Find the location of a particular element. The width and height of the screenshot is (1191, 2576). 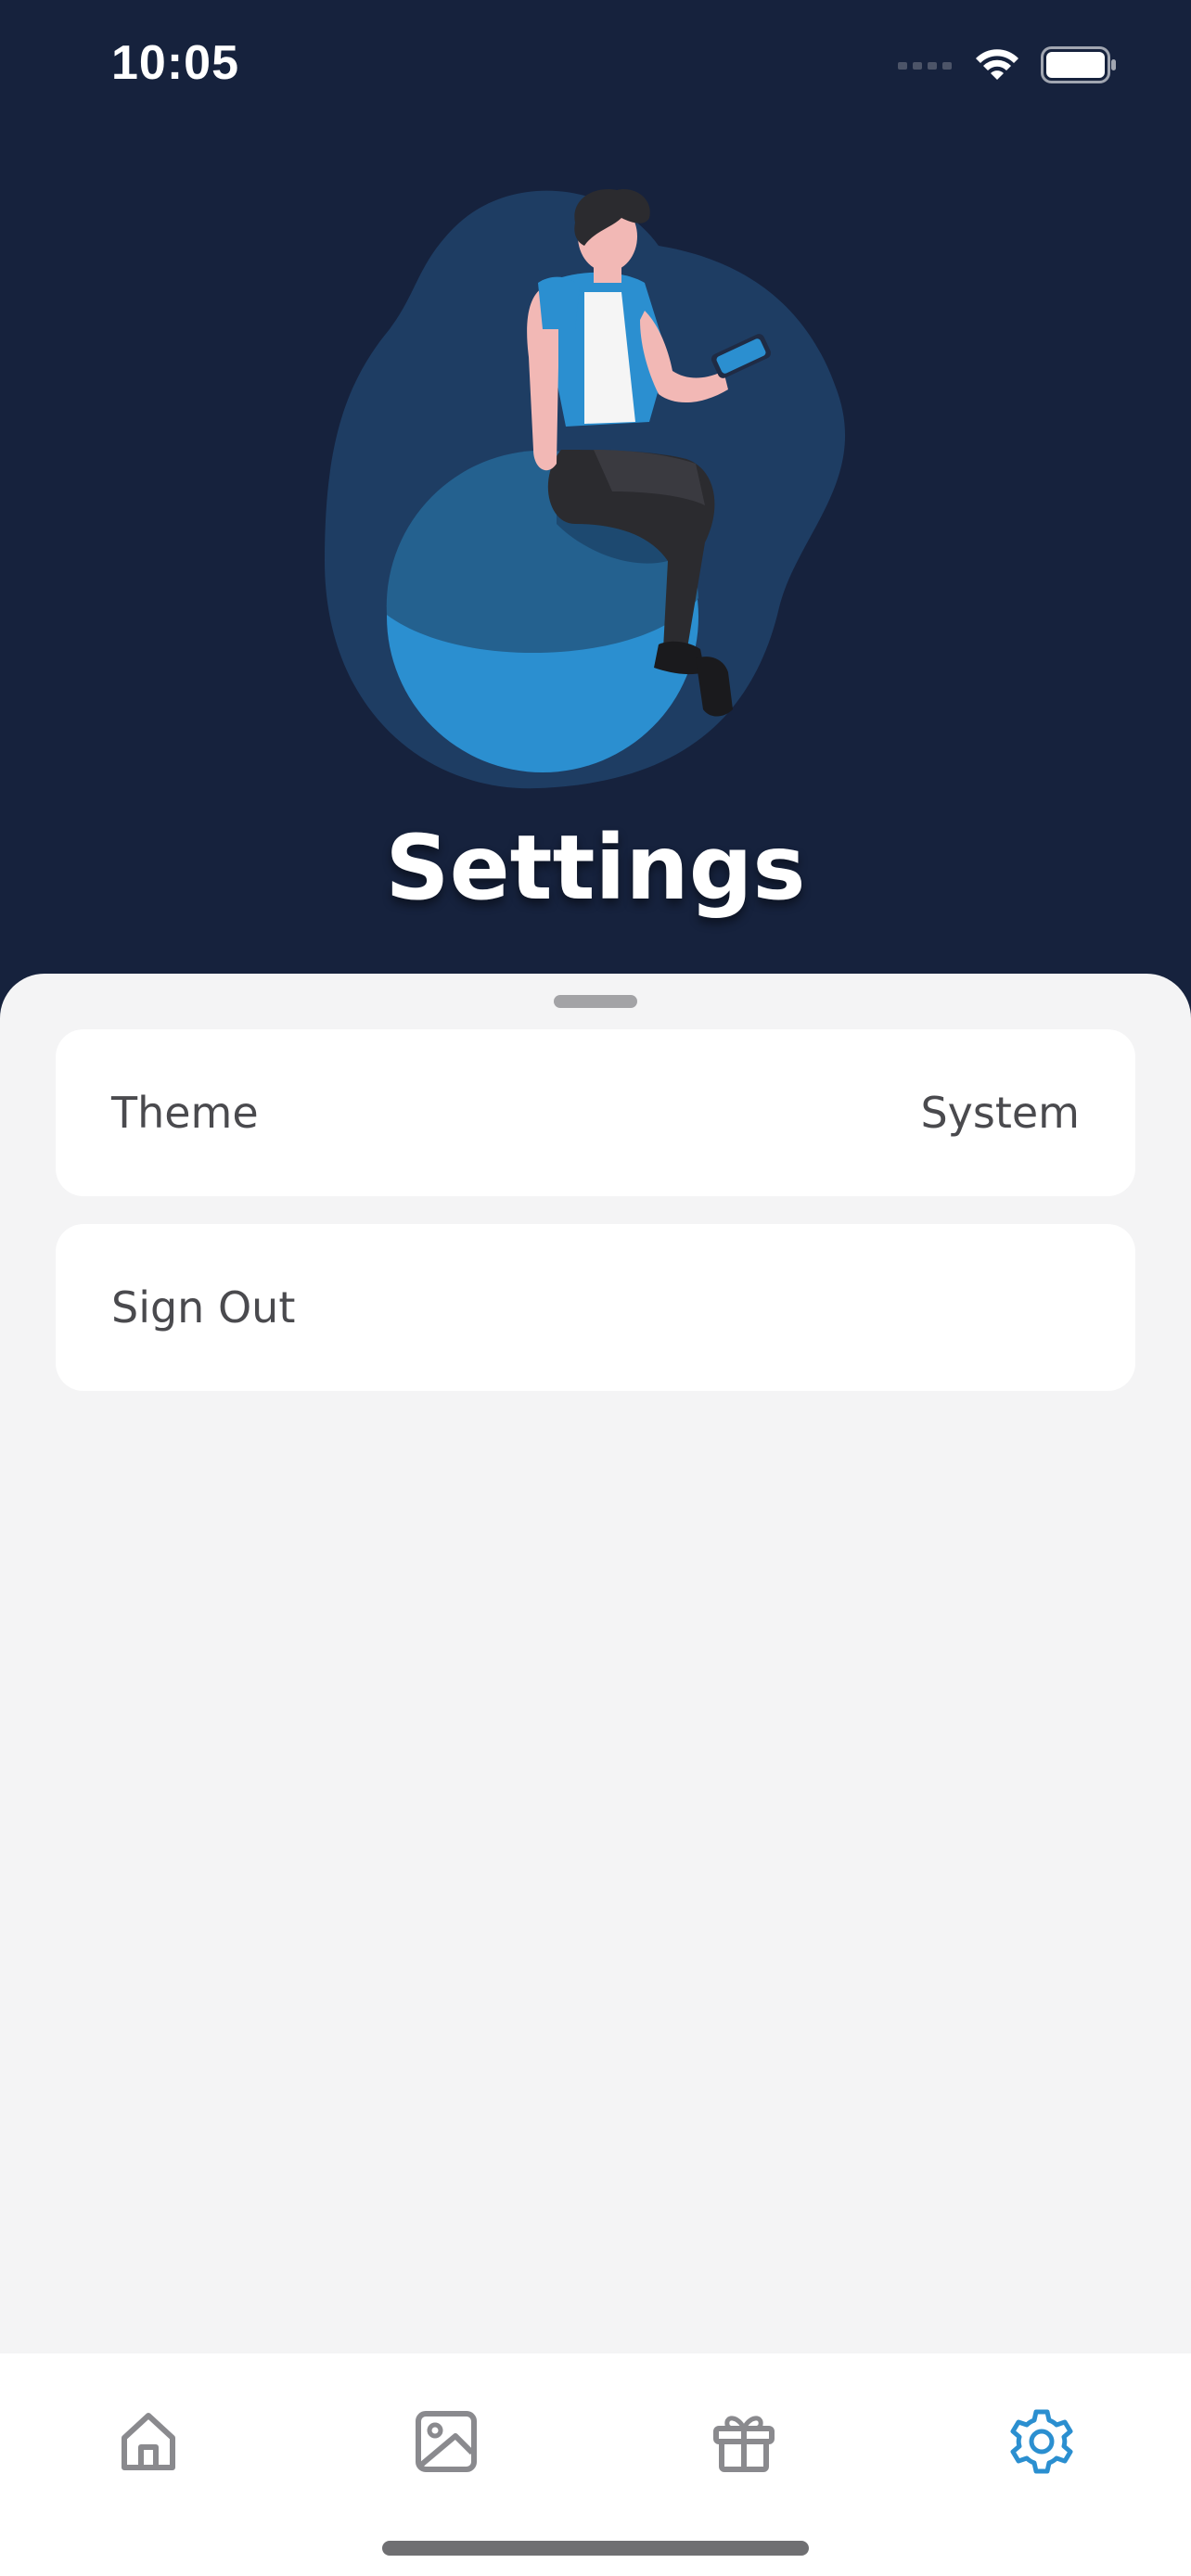

theme-label: Theme is located at coordinates (185, 1113).